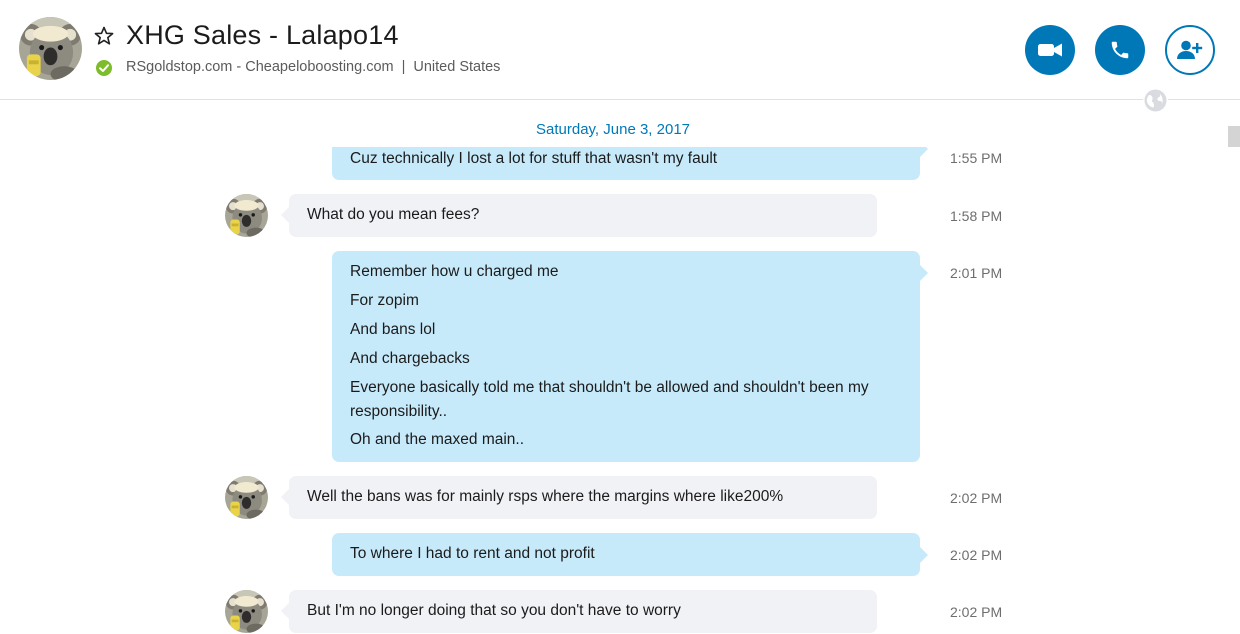  I want to click on globe-icon, so click(1155, 100).